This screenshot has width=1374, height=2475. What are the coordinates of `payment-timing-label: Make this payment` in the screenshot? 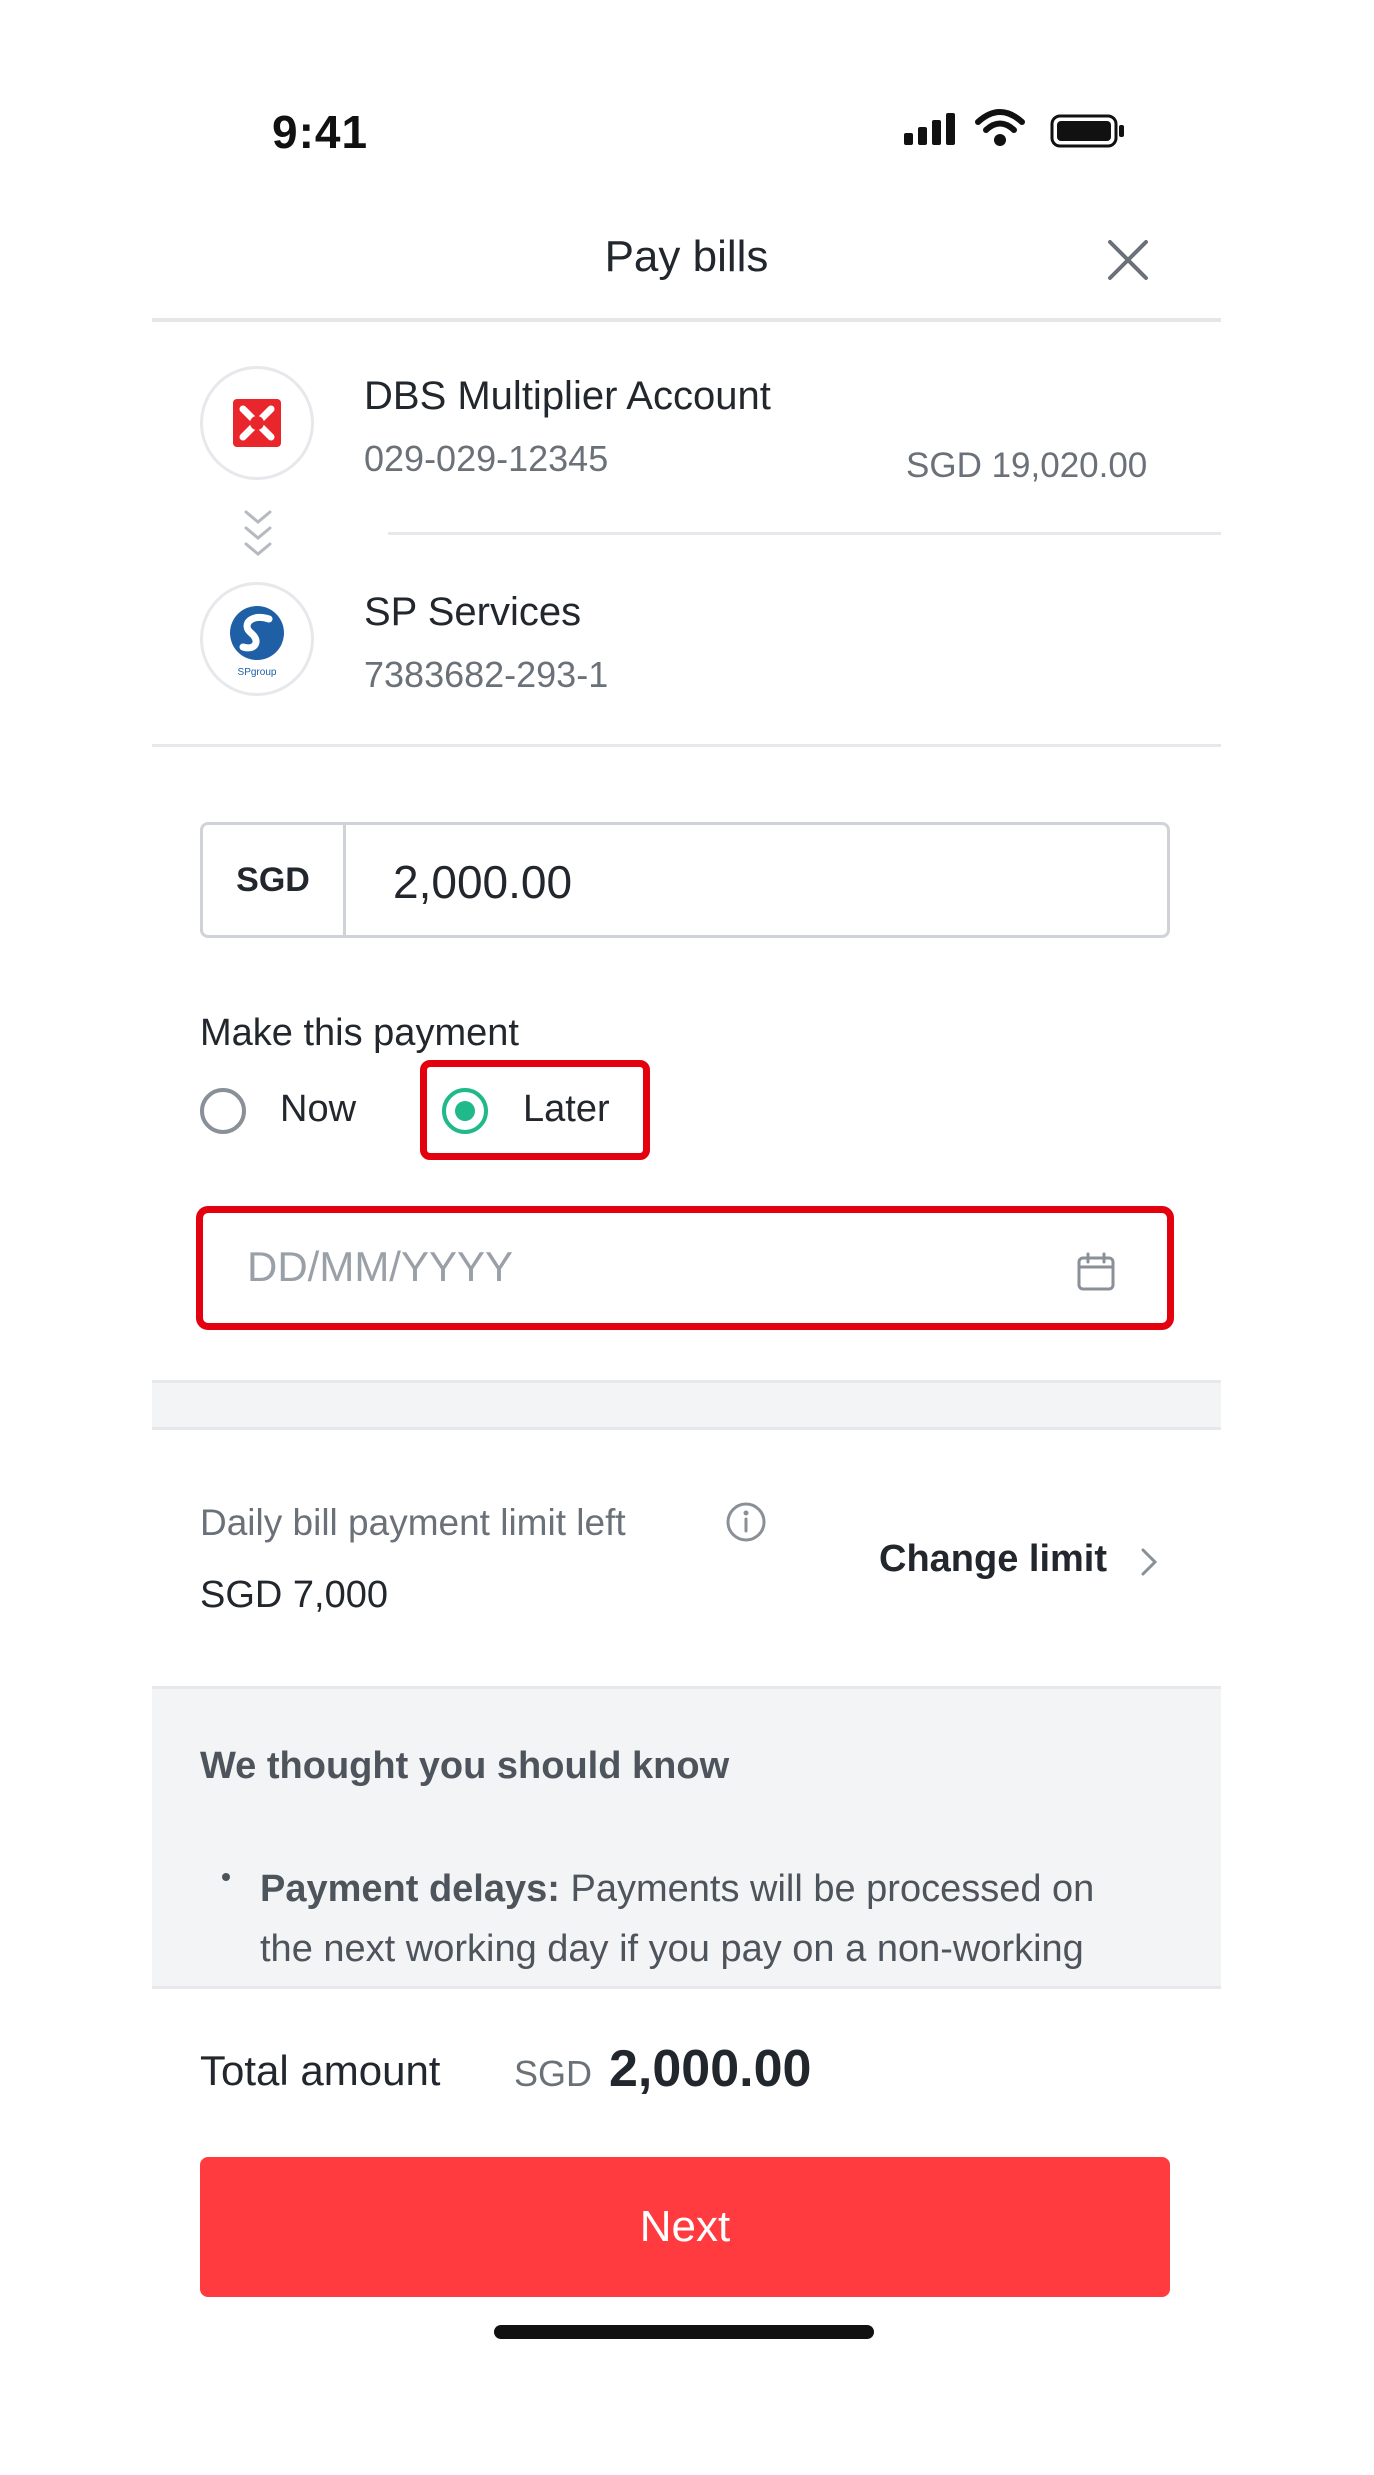 It's located at (359, 1033).